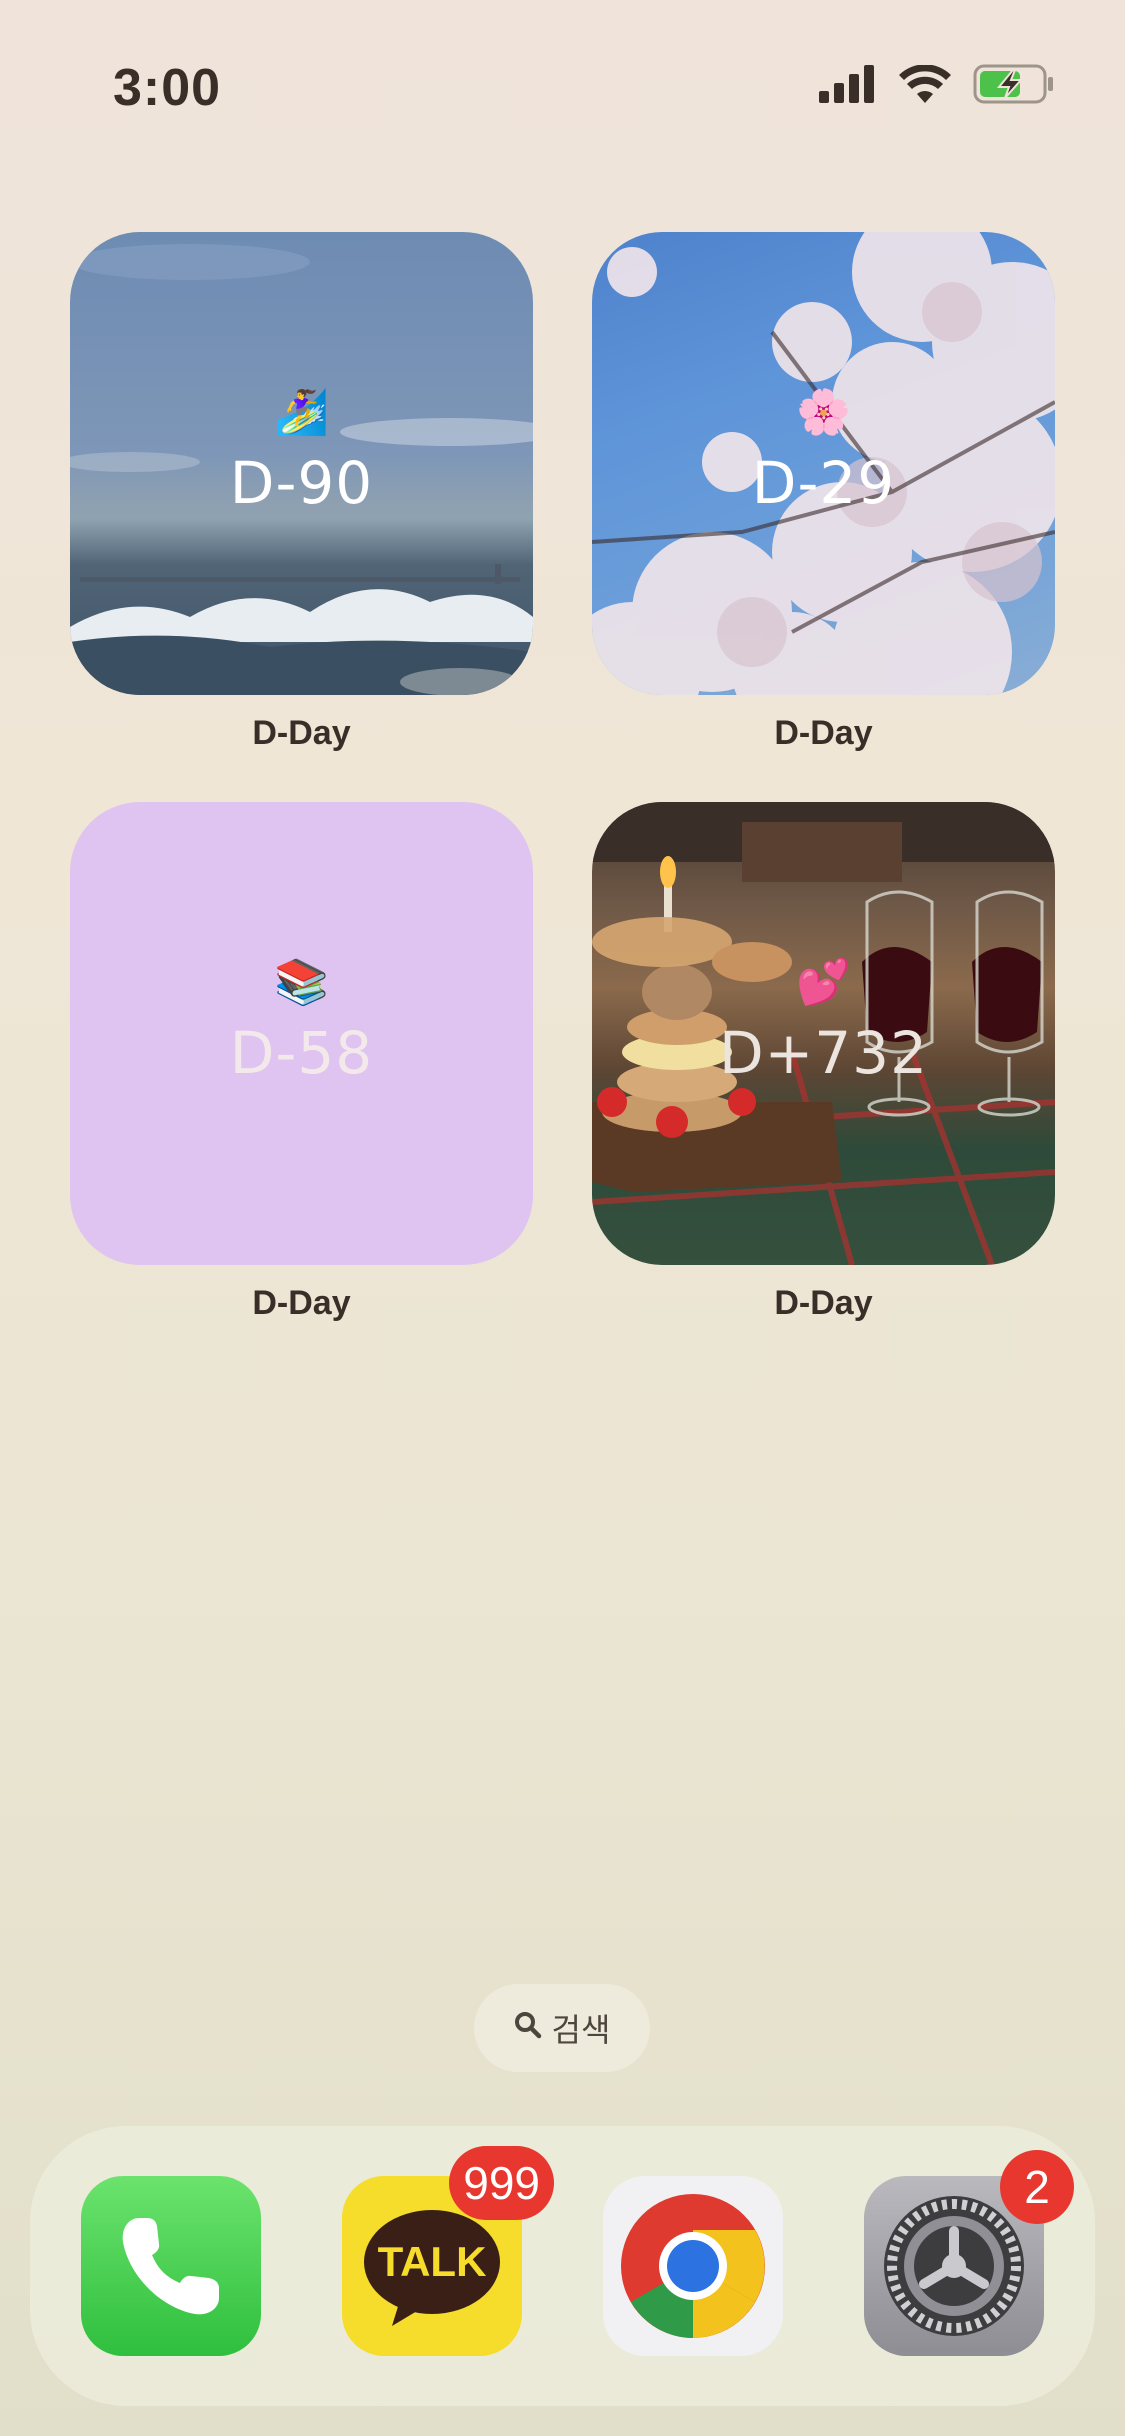 This screenshot has height=2436, width=1125. I want to click on widget-count: D-90, so click(301, 482).